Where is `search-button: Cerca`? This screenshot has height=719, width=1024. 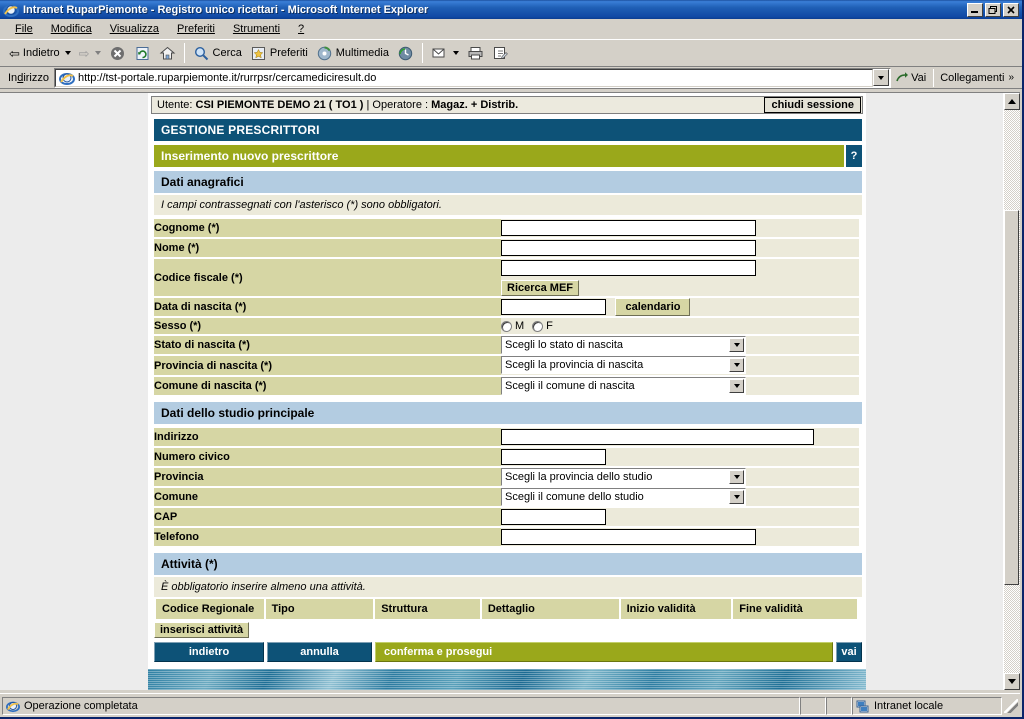 search-button: Cerca is located at coordinates (217, 53).